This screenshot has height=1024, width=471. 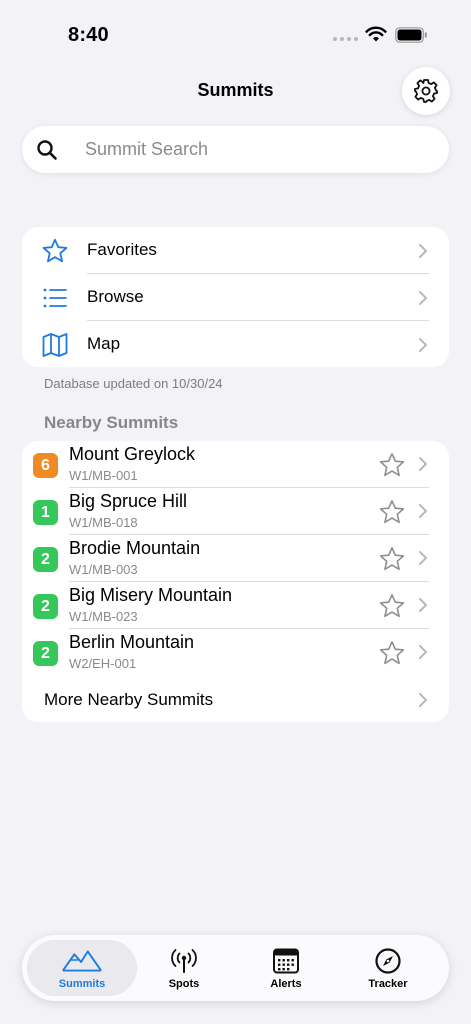 What do you see at coordinates (235, 558) in the screenshot?
I see `summit-row: 2 Brodie Mountain W1/MB-003` at bounding box center [235, 558].